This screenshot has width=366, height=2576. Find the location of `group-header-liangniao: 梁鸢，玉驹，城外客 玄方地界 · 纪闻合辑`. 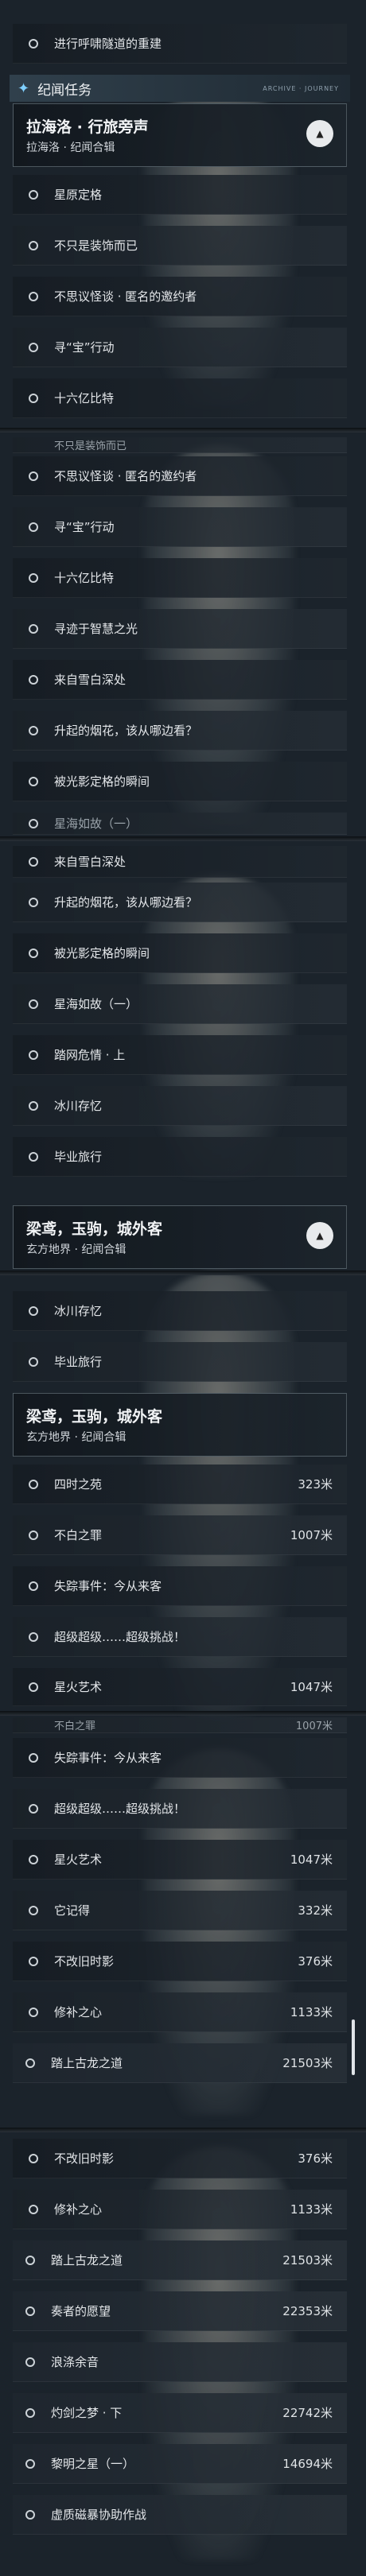

group-header-liangniao: 梁鸢，玉驹，城外客 玄方地界 · 纪闻合辑 is located at coordinates (180, 1425).